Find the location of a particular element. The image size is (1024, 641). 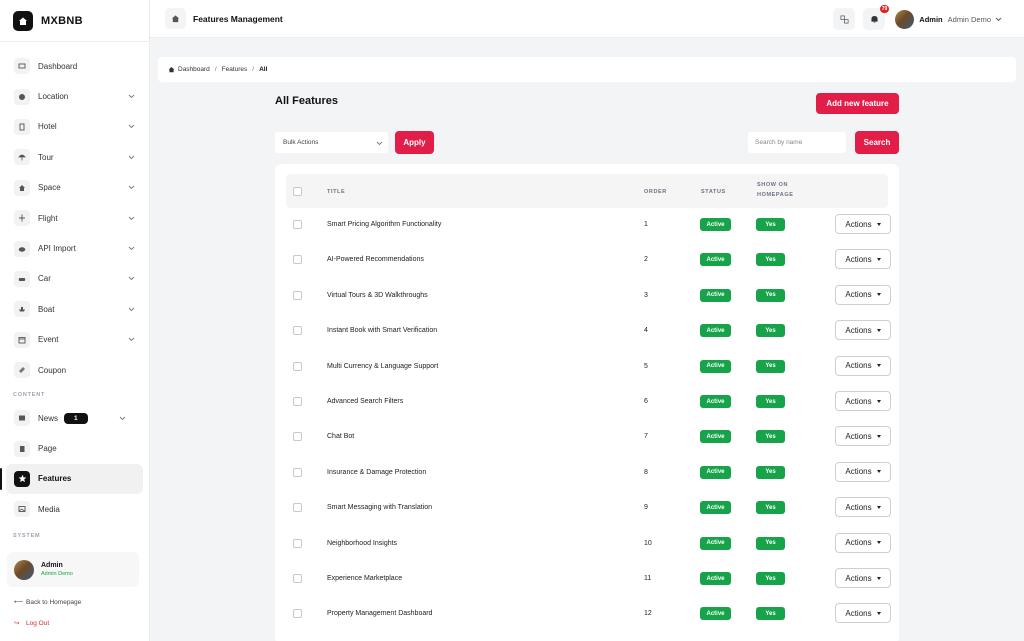

notifications-button: 79 is located at coordinates (876, 17).